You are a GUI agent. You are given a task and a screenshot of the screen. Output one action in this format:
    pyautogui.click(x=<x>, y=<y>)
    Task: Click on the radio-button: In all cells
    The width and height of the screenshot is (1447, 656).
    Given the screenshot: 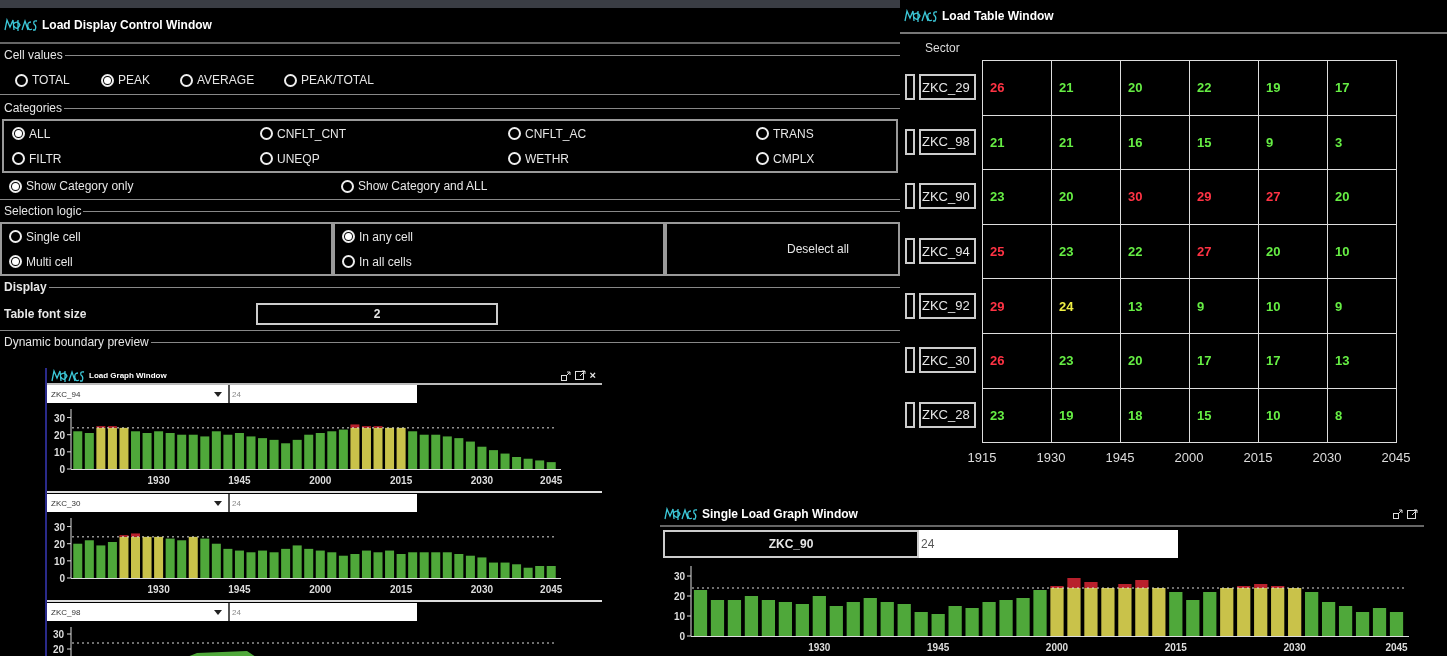 What is the action you would take?
    pyautogui.click(x=377, y=261)
    